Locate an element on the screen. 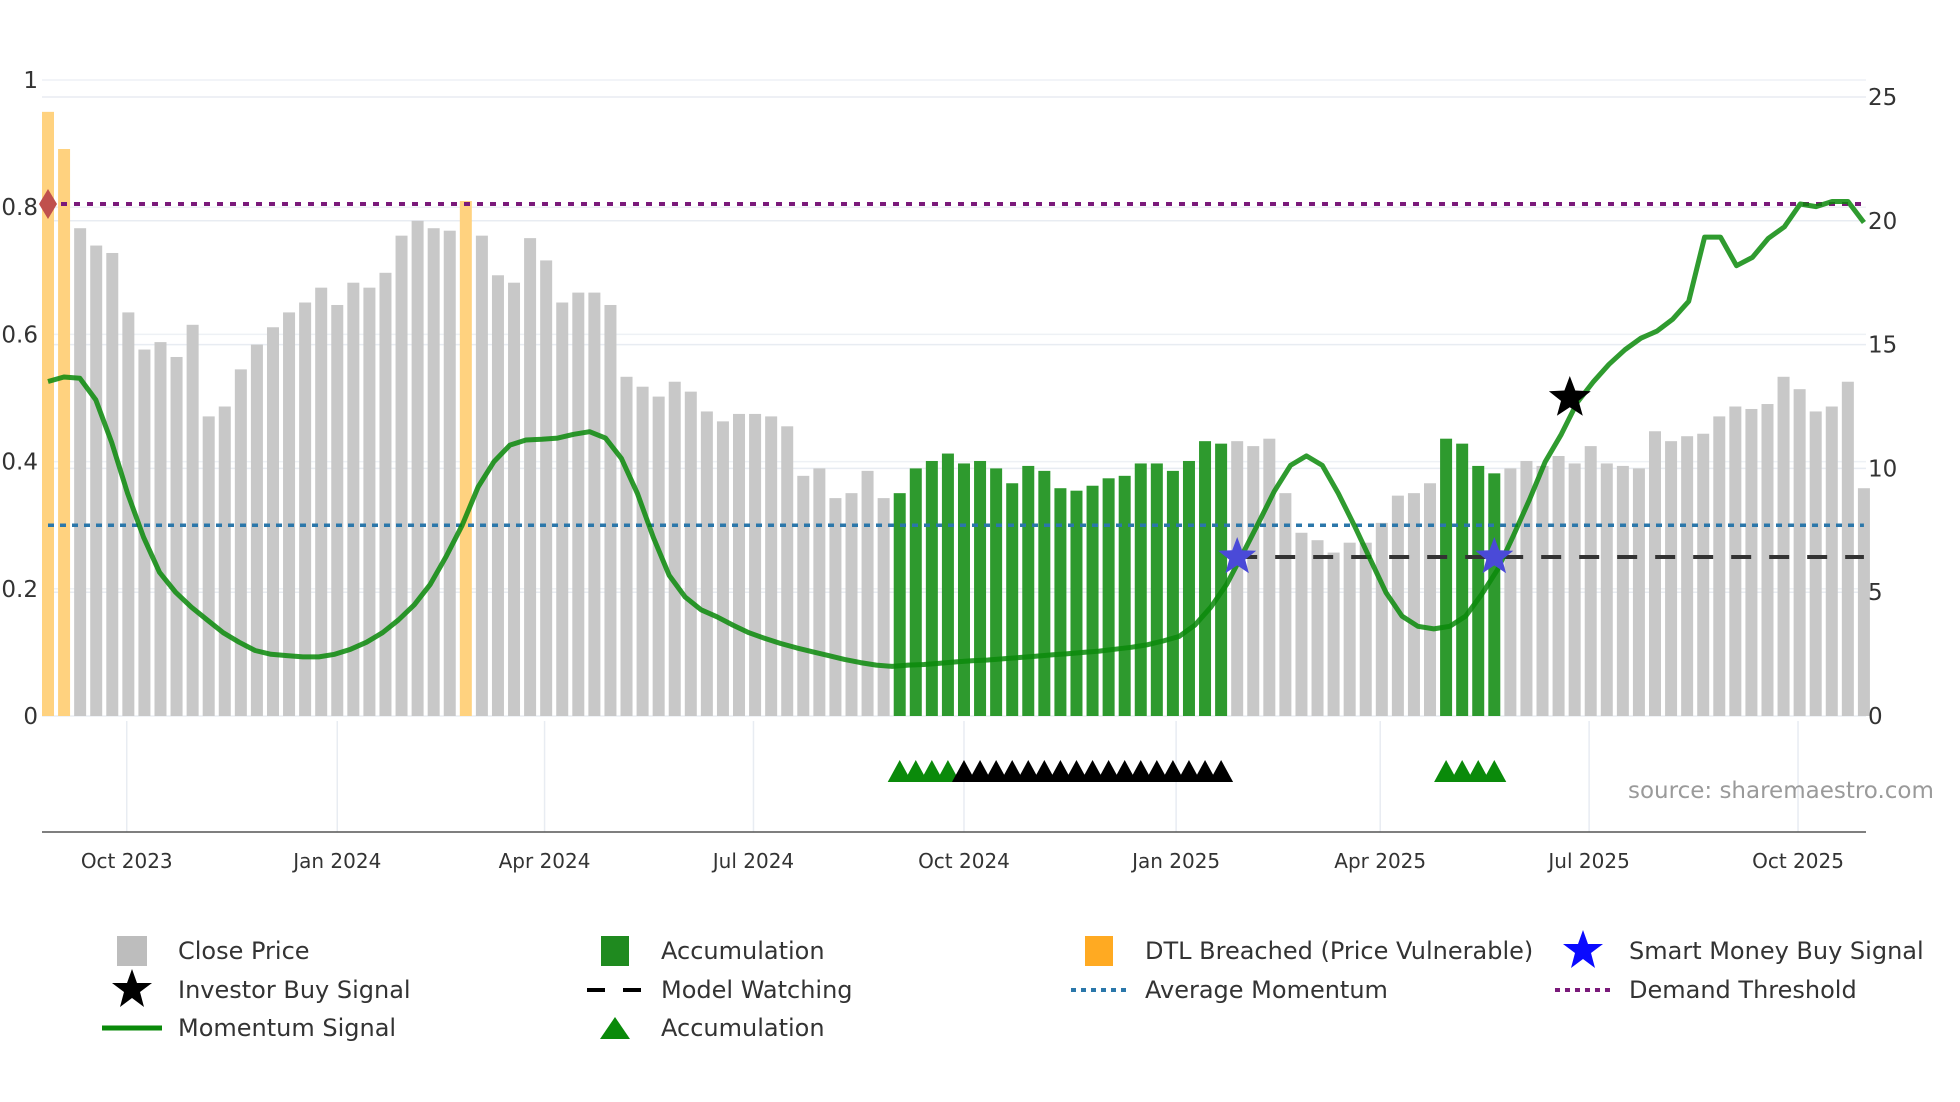  right-axis-tick-label: 5 is located at coordinates (1875, 593).